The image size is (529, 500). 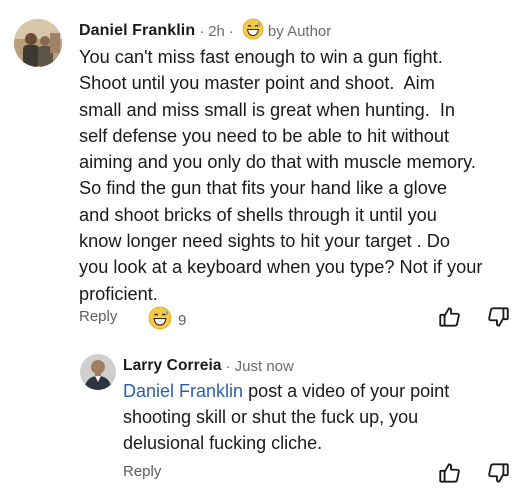 I want to click on mention-link: Daniel Franklin, so click(x=183, y=391).